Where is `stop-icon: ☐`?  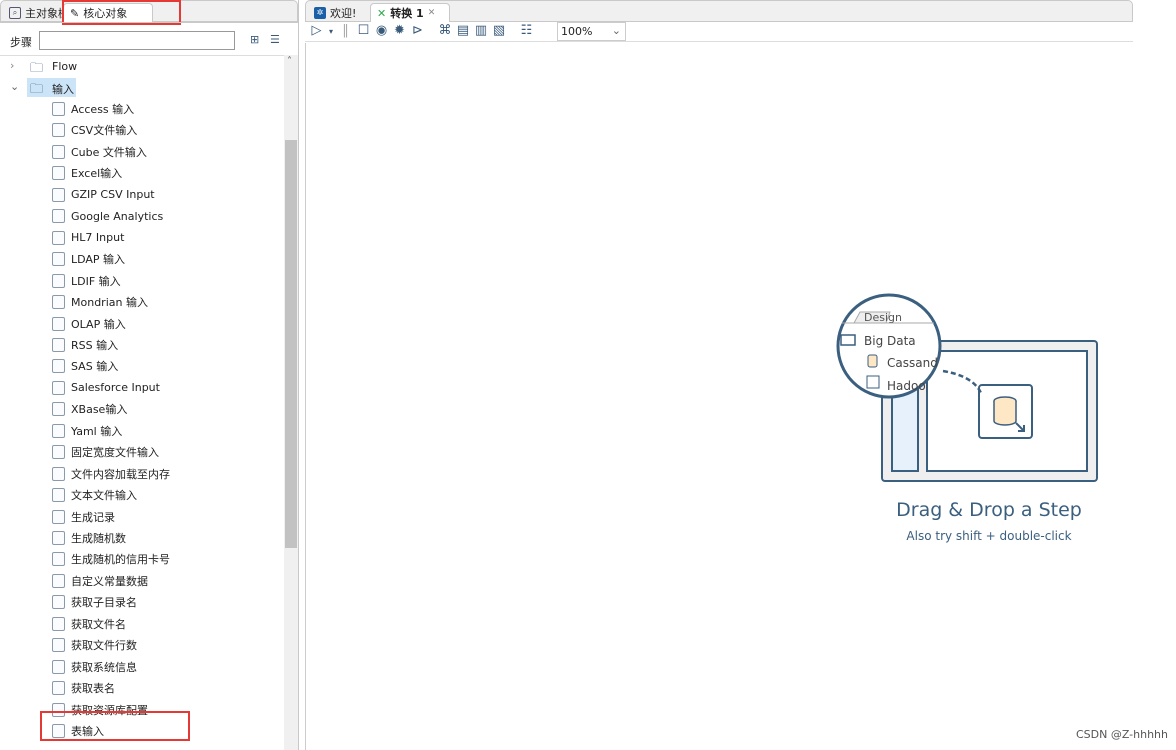 stop-icon: ☐ is located at coordinates (363, 30).